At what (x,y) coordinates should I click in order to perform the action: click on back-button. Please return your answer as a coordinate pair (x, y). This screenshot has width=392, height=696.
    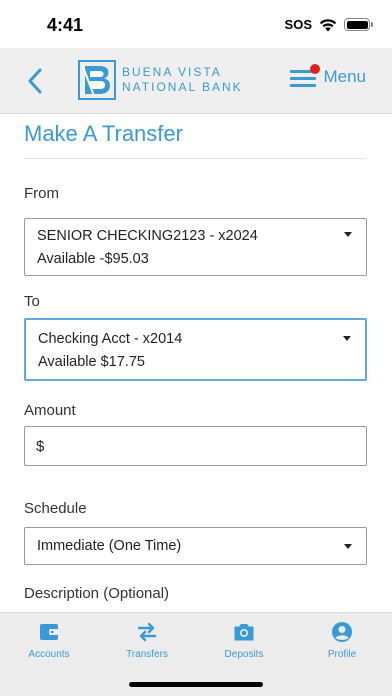
    Looking at the image, I should click on (35, 81).